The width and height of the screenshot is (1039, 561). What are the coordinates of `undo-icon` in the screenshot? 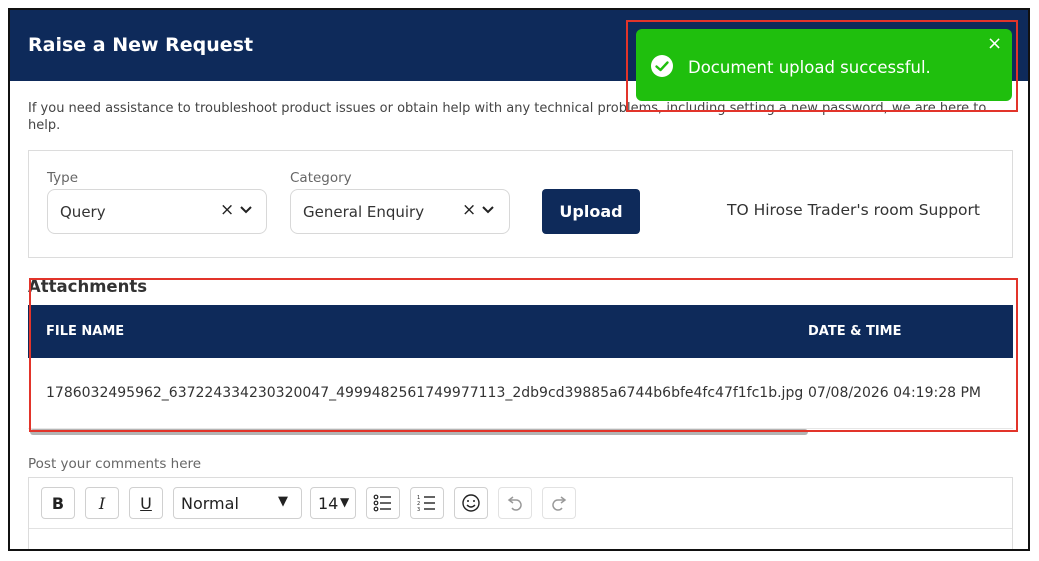 It's located at (514, 503).